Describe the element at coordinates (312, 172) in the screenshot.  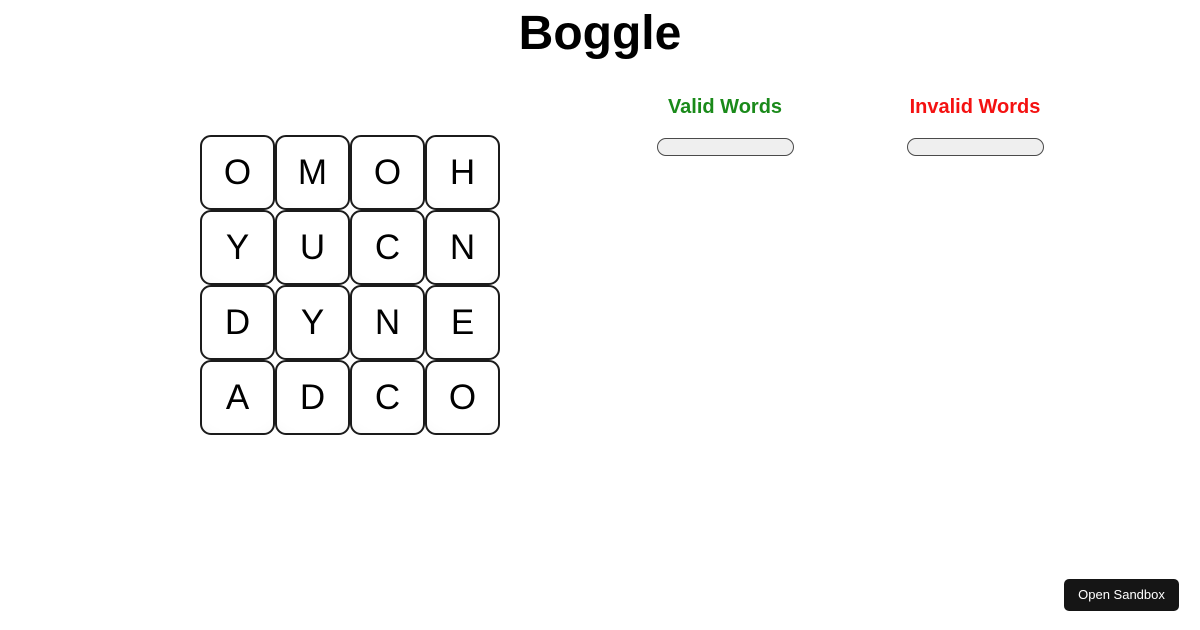
I see `board-tile: M` at that location.